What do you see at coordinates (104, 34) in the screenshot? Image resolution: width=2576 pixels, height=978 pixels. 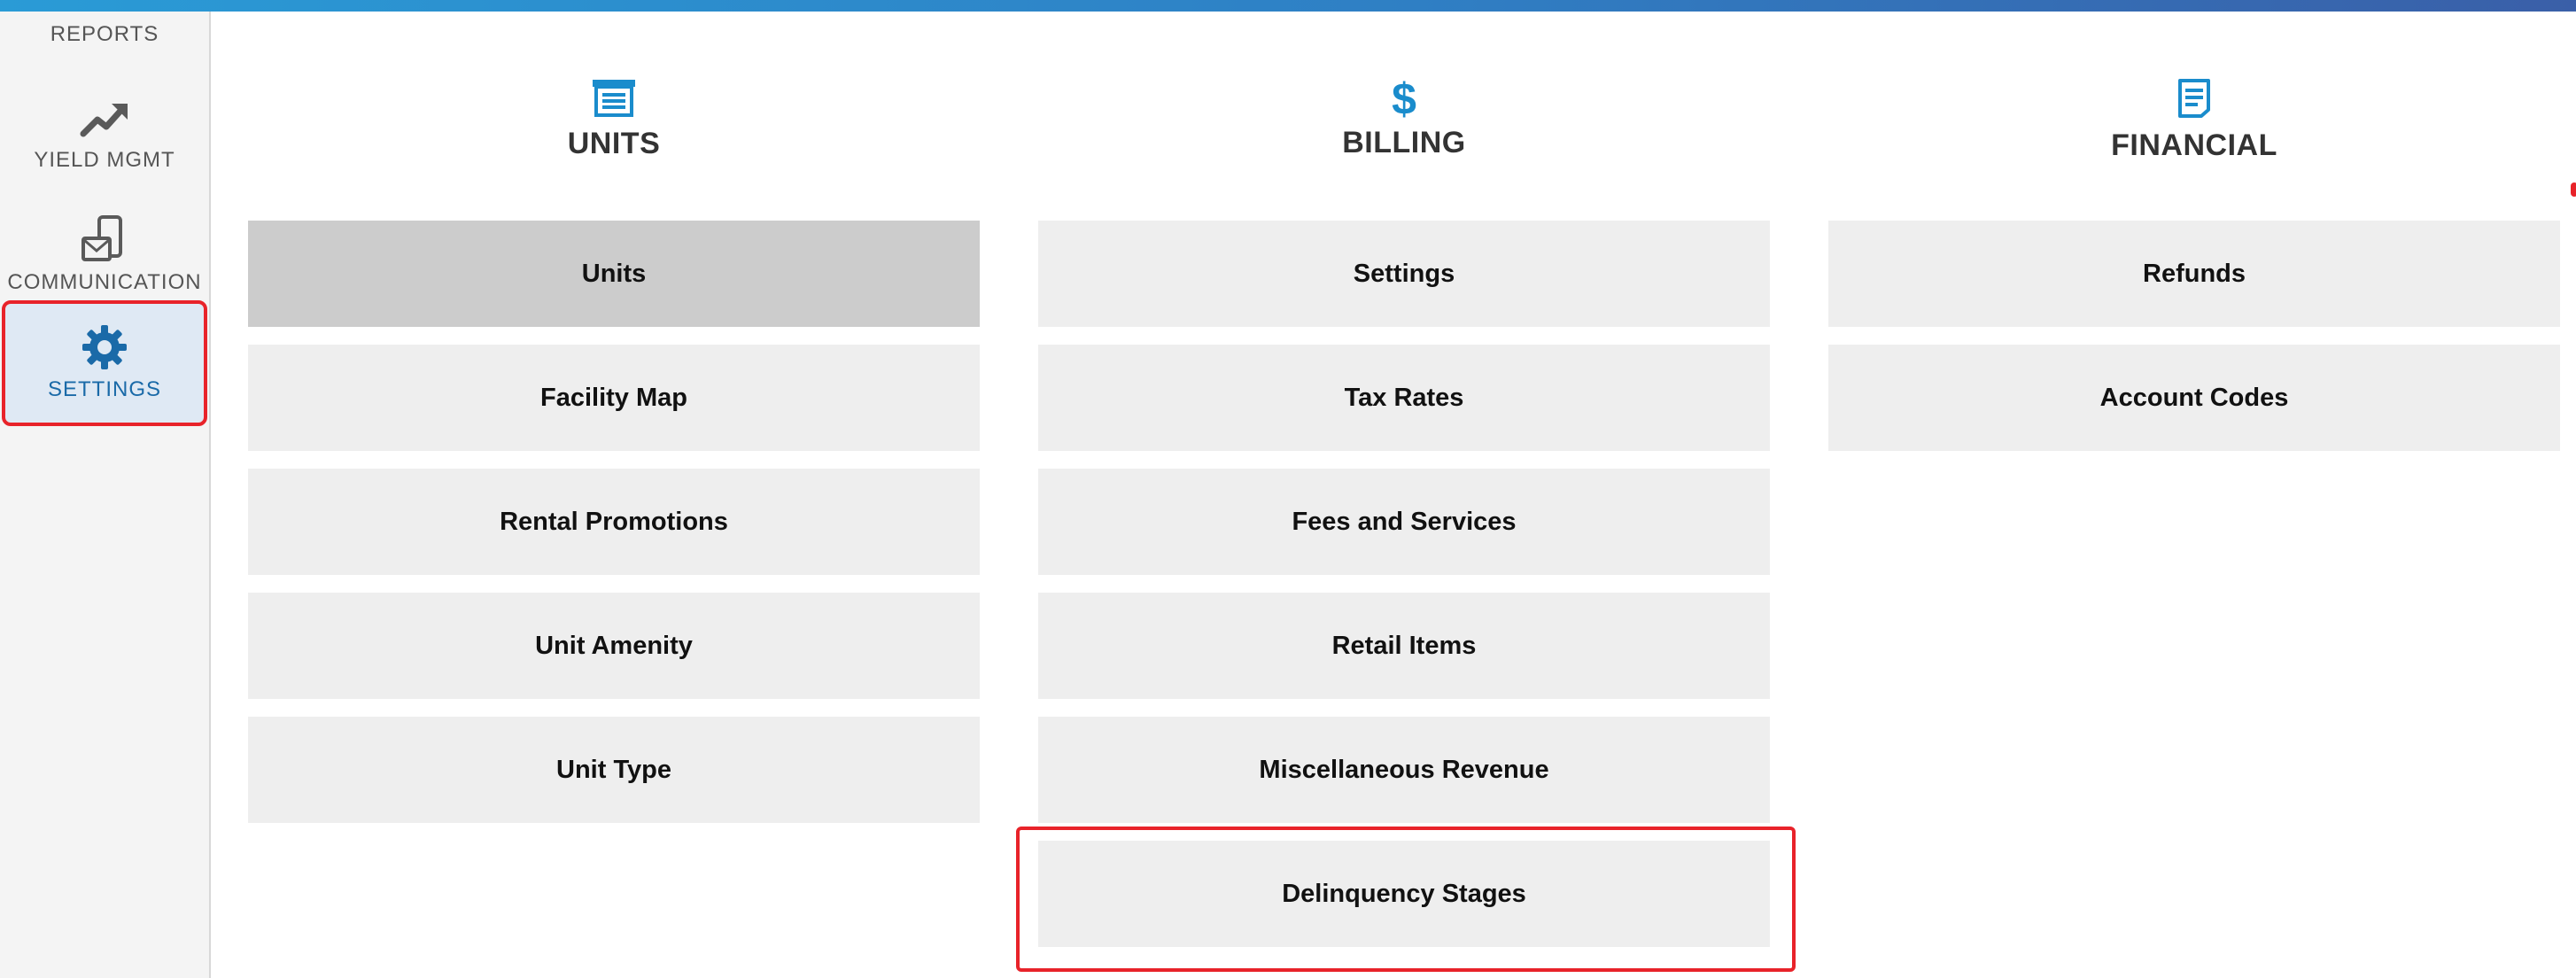 I see `sidebar-item-label: REPORTS` at bounding box center [104, 34].